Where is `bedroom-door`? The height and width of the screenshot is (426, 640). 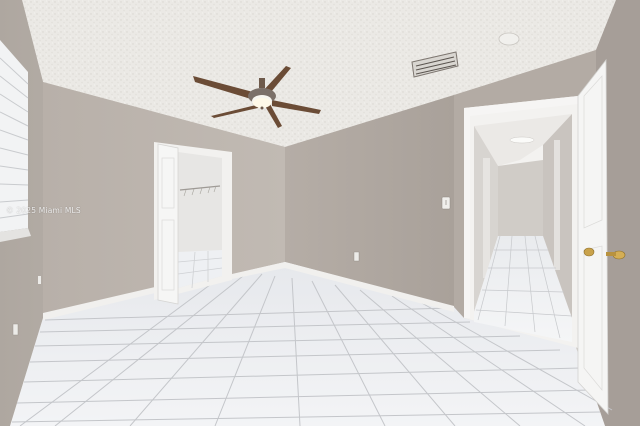
bedroom-door is located at coordinates (593, 237).